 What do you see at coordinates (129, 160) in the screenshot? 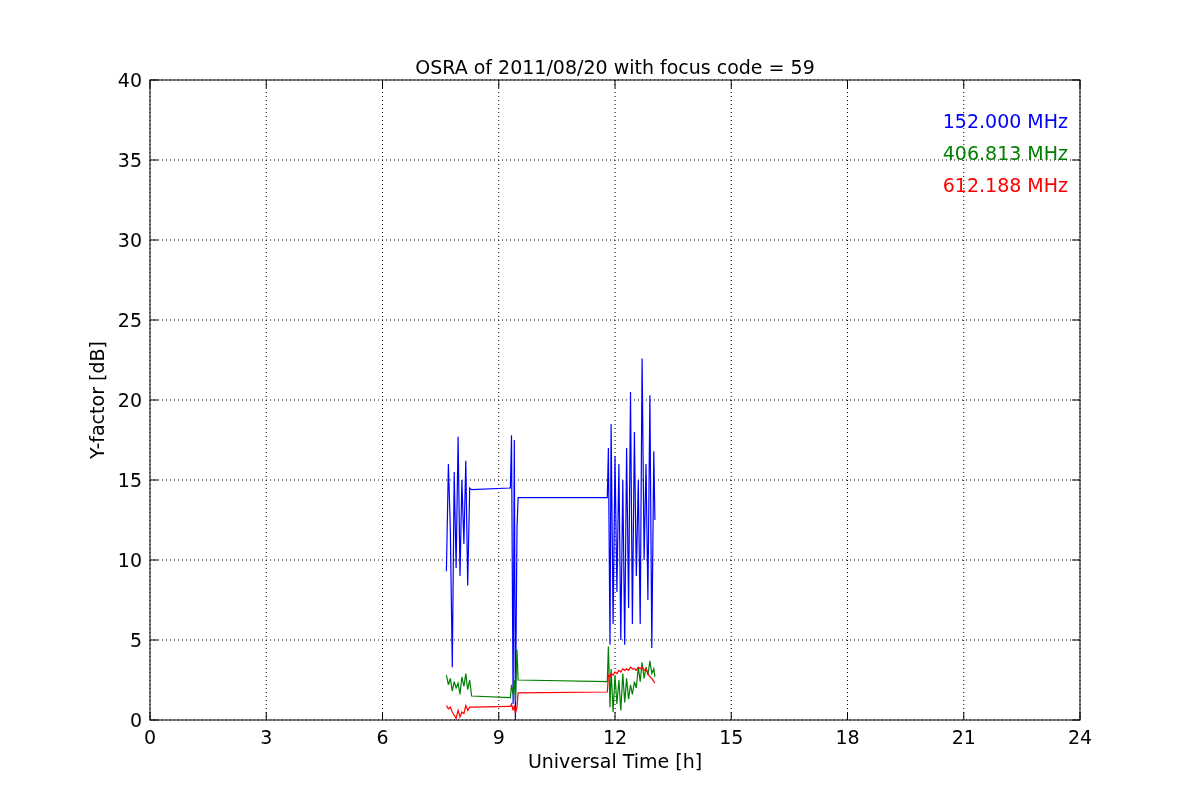
I see `tick-label: 35` at bounding box center [129, 160].